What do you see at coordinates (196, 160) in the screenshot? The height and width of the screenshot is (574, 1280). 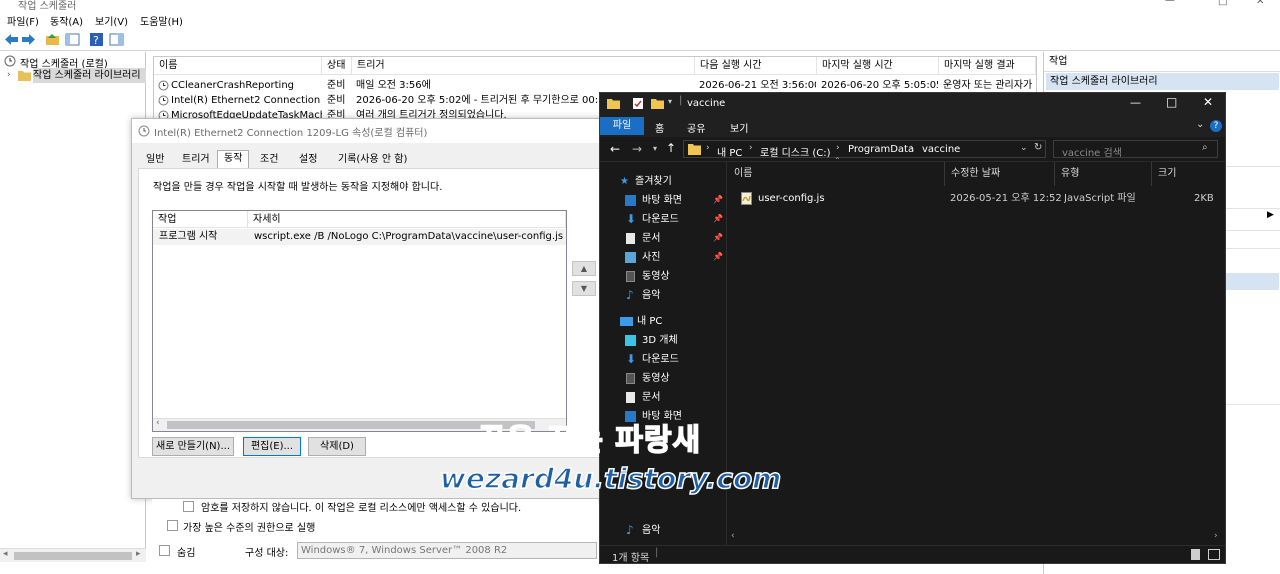 I see `tab-triggers: 트리거` at bounding box center [196, 160].